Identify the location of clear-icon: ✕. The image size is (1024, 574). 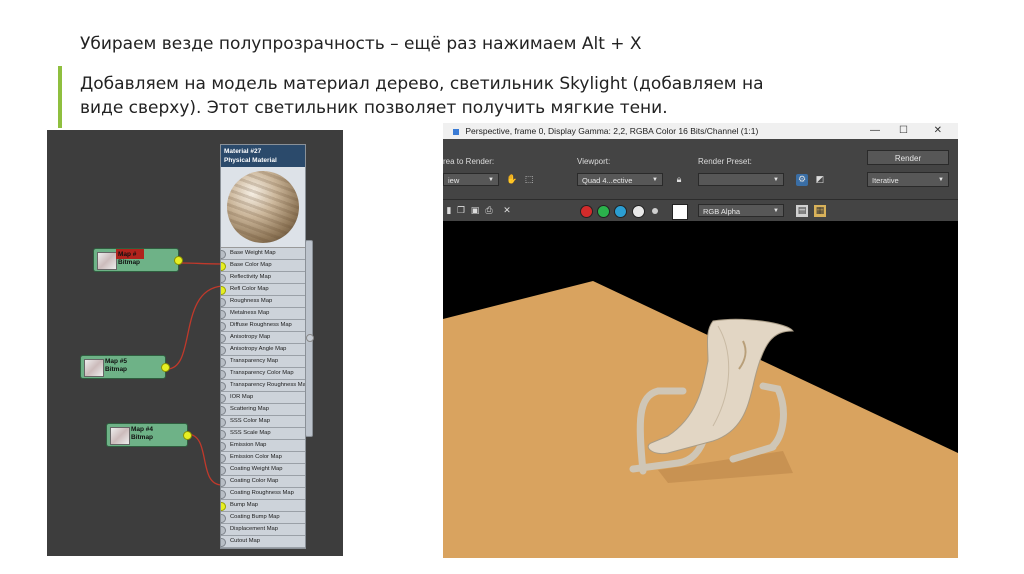
(507, 211).